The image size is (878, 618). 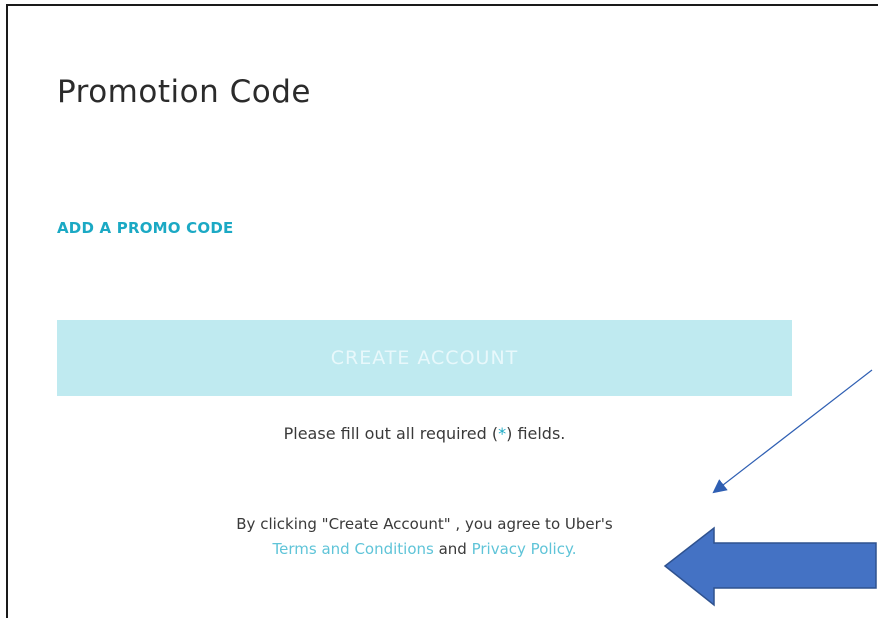 What do you see at coordinates (353, 549) in the screenshot?
I see `terms-link: Terms and Conditions` at bounding box center [353, 549].